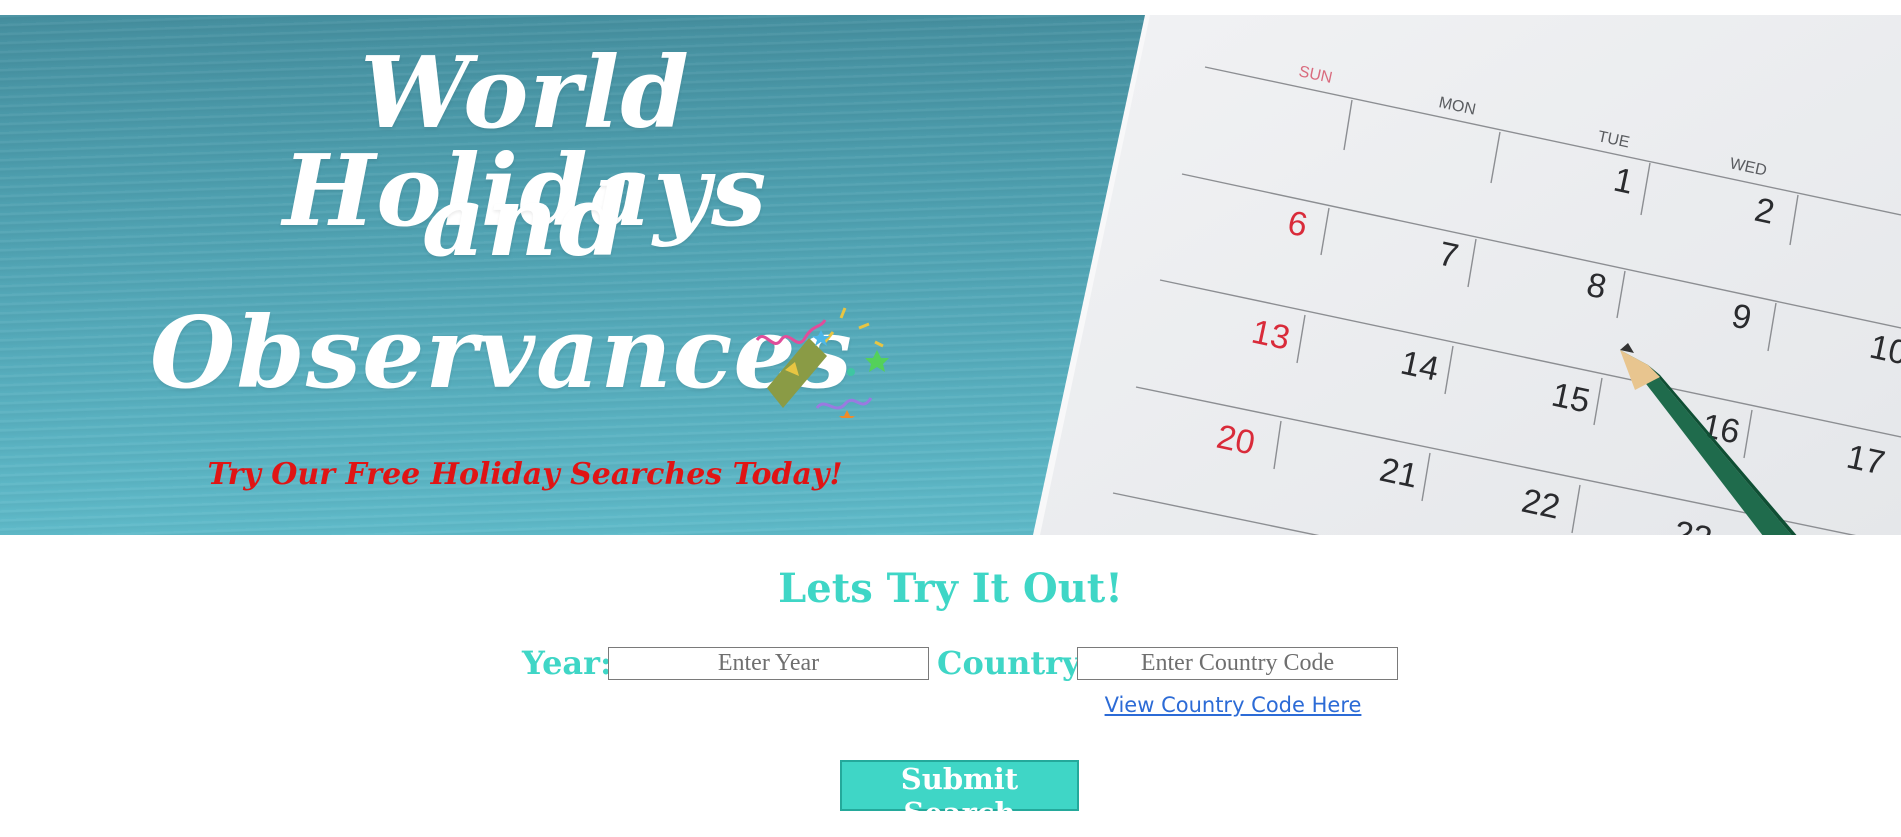 The image size is (1901, 837). What do you see at coordinates (822, 362) in the screenshot?
I see `party-popper-icon` at bounding box center [822, 362].